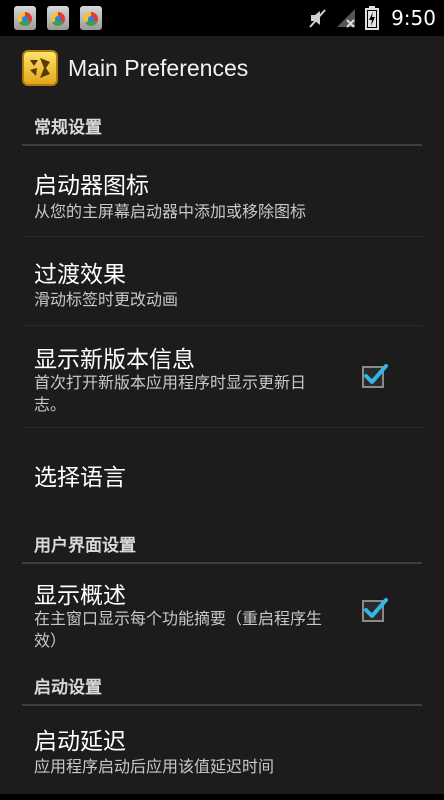 Image resolution: width=444 pixels, height=800 pixels. I want to click on pref-summary: 应用程序启动后应用该值延迟时间, so click(154, 766).